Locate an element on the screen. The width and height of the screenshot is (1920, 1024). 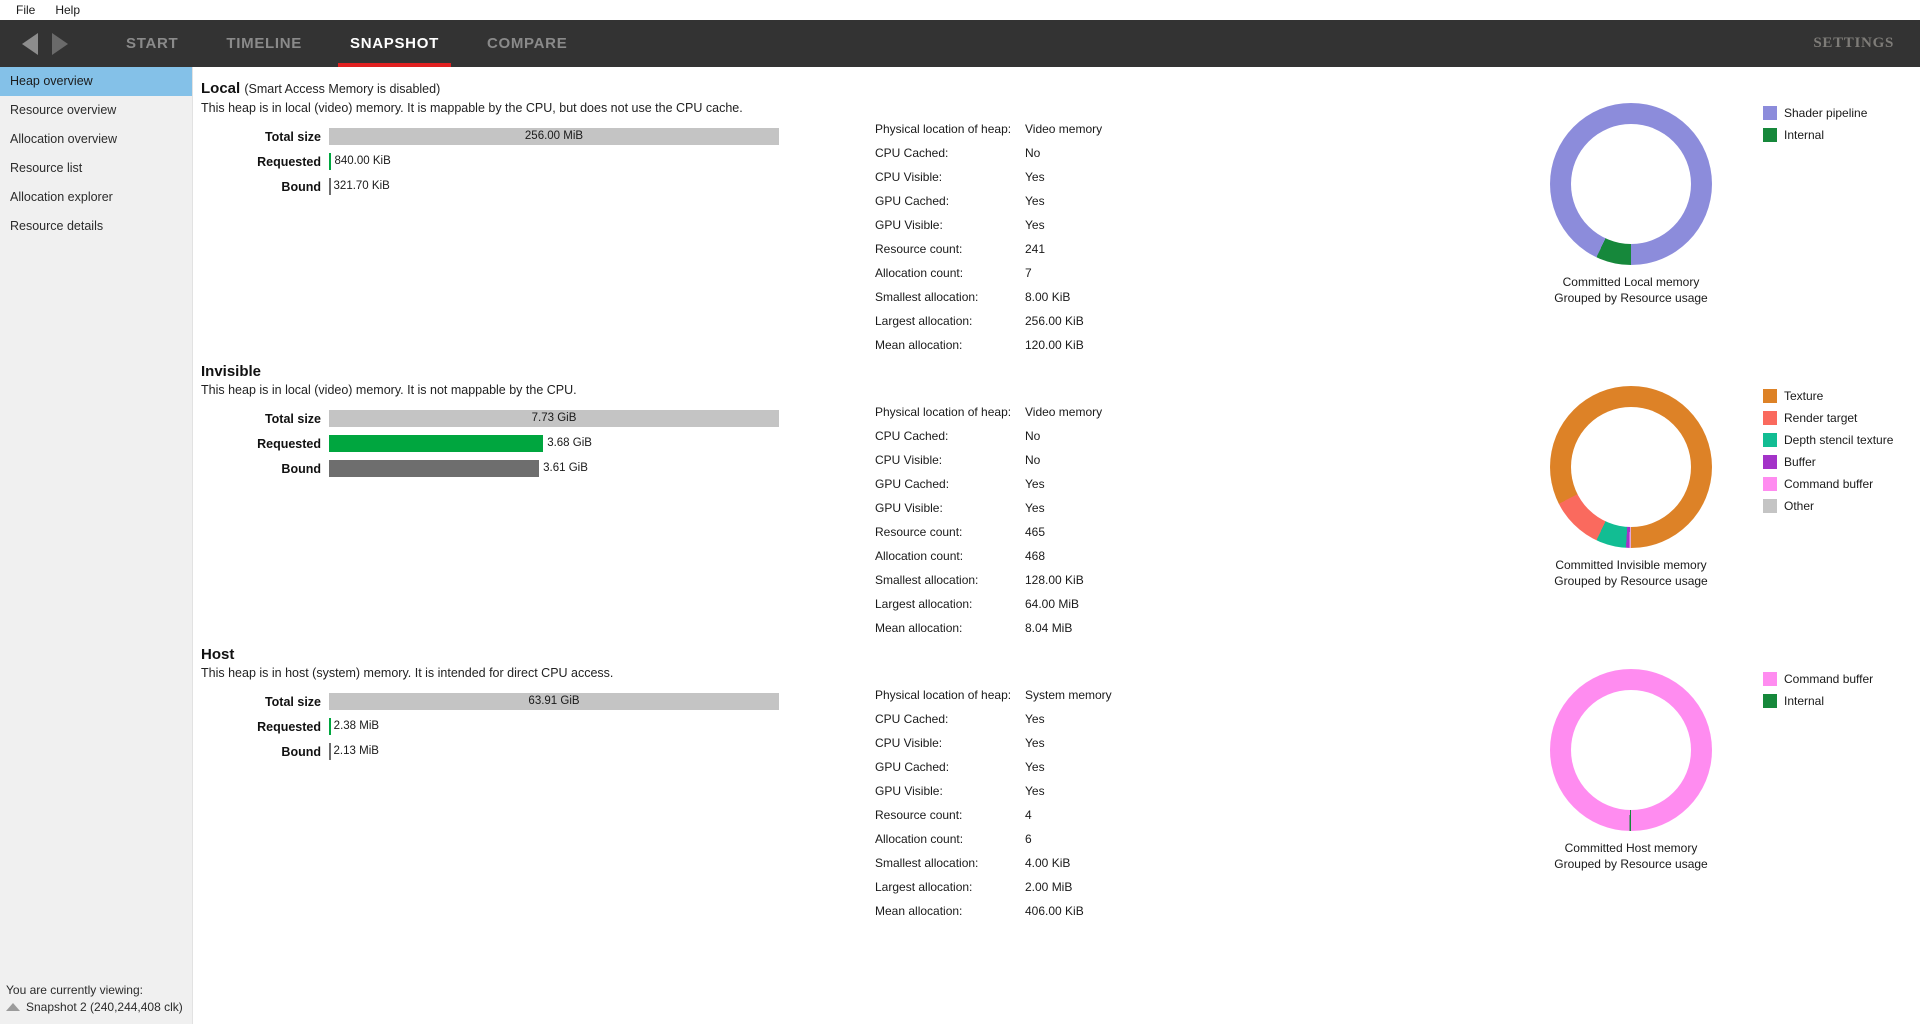
property-row: Largest allocation: 256.00 KiB is located at coordinates (988, 321).